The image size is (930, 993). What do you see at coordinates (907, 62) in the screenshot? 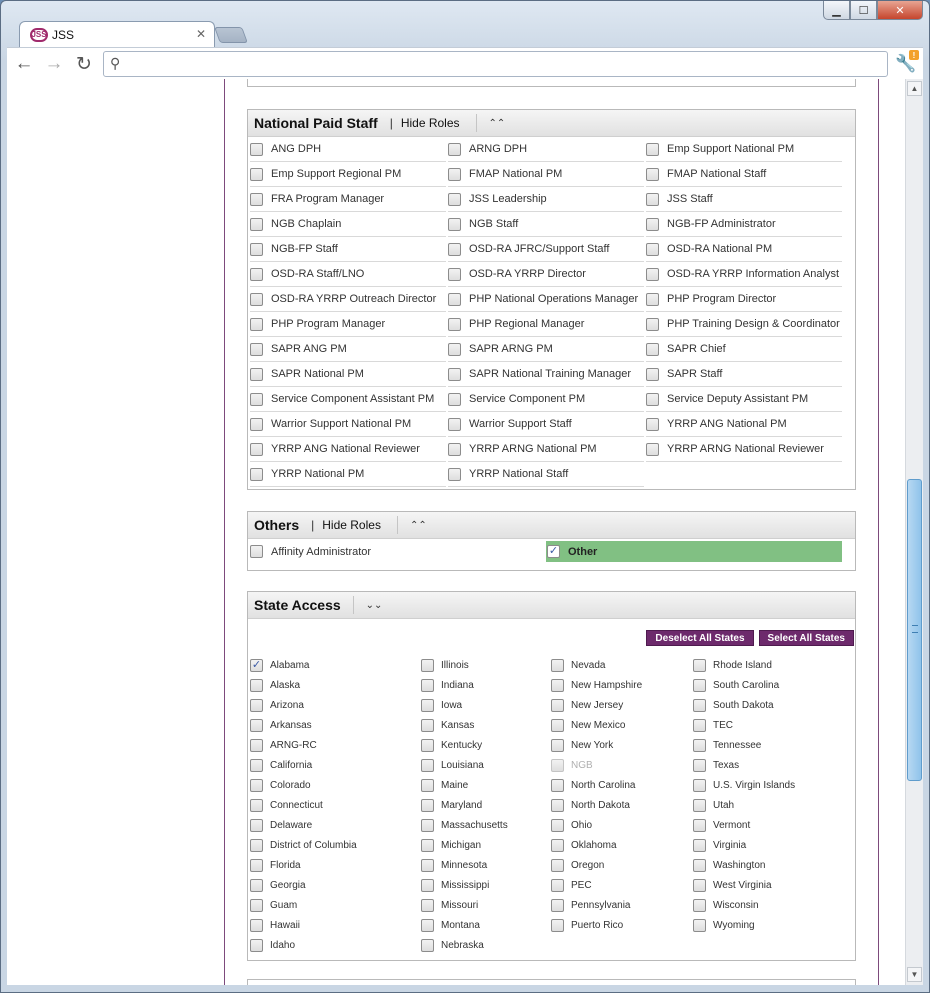
I see `wrench-menu-icon: 🔧 !` at bounding box center [907, 62].